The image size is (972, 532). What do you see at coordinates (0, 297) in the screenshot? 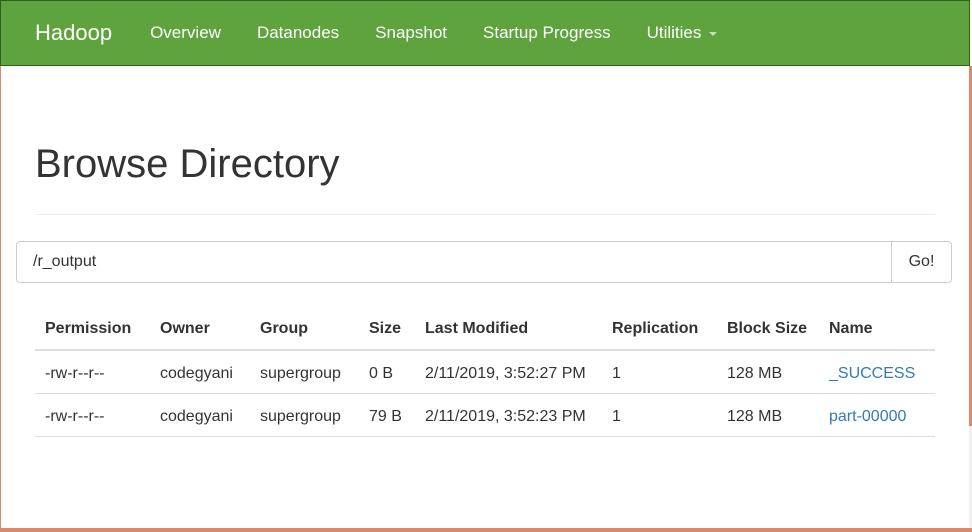
I see `window-frame-left` at bounding box center [0, 297].